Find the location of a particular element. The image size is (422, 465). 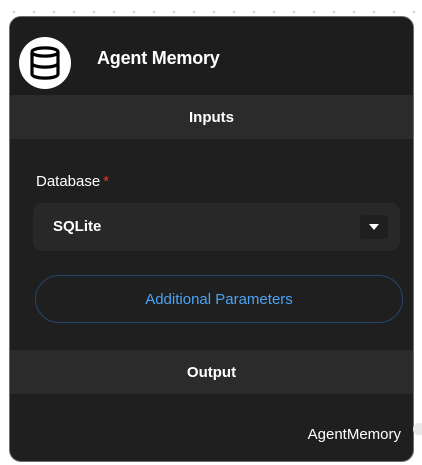

caret-down-icon is located at coordinates (374, 227).